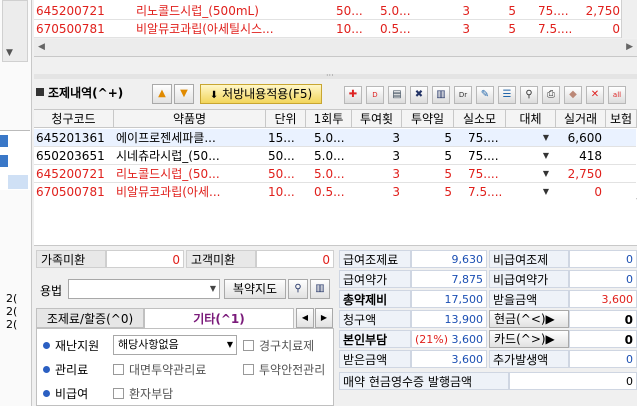 This screenshot has height=406, width=637. I want to click on cell-name: 리노콜드시럽_(500mL), so click(197, 11).